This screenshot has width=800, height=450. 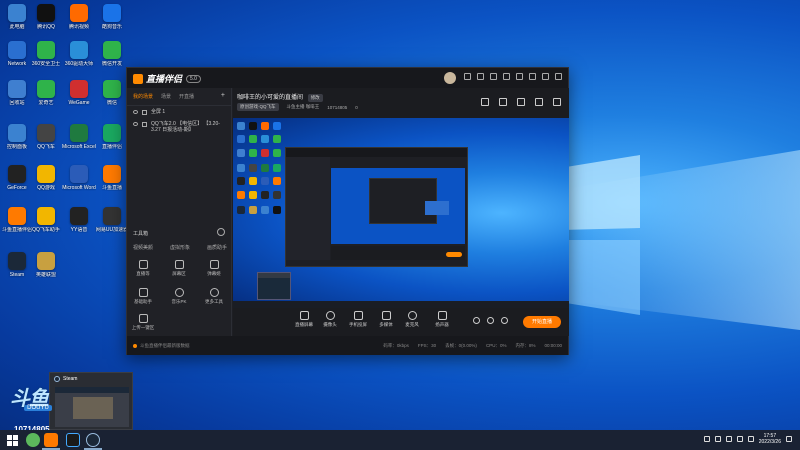 I want to click on clock: 17:57 2022/3/26, so click(x=770, y=439).